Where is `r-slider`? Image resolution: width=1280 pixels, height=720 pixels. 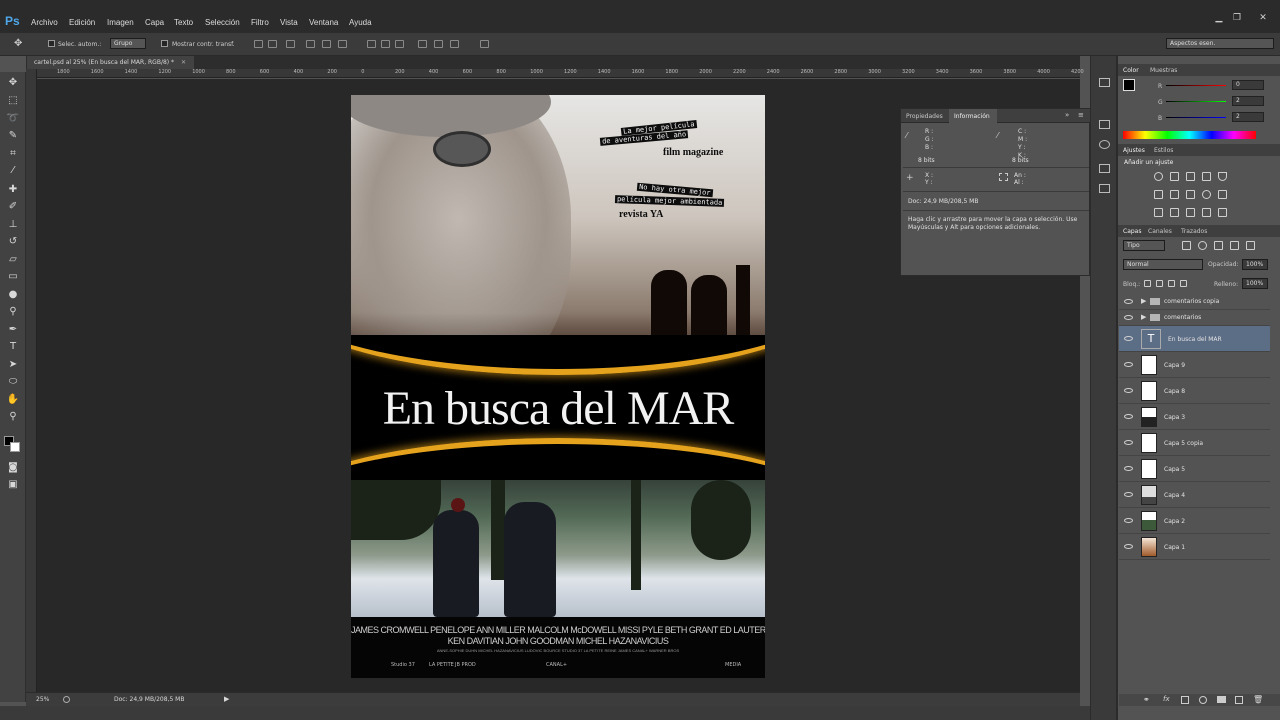
r-slider is located at coordinates (1196, 85).